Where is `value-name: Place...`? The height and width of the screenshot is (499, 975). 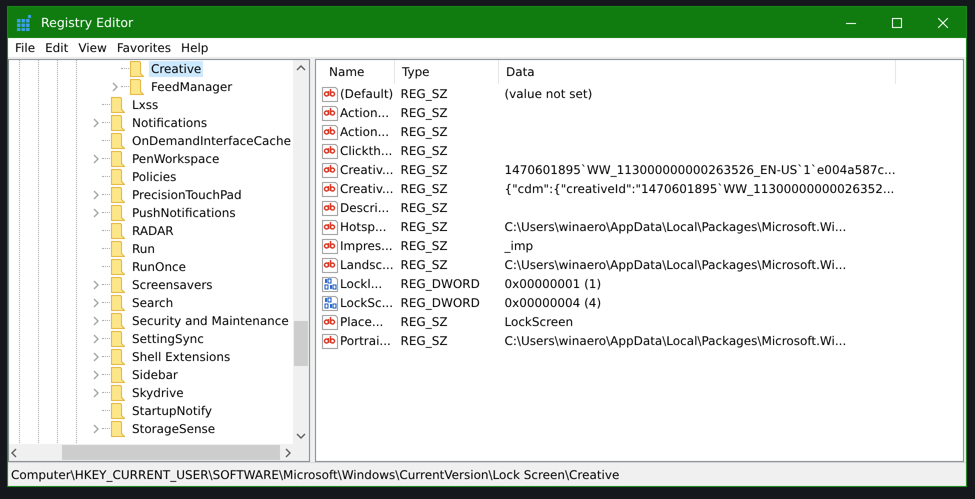 value-name: Place... is located at coordinates (362, 321).